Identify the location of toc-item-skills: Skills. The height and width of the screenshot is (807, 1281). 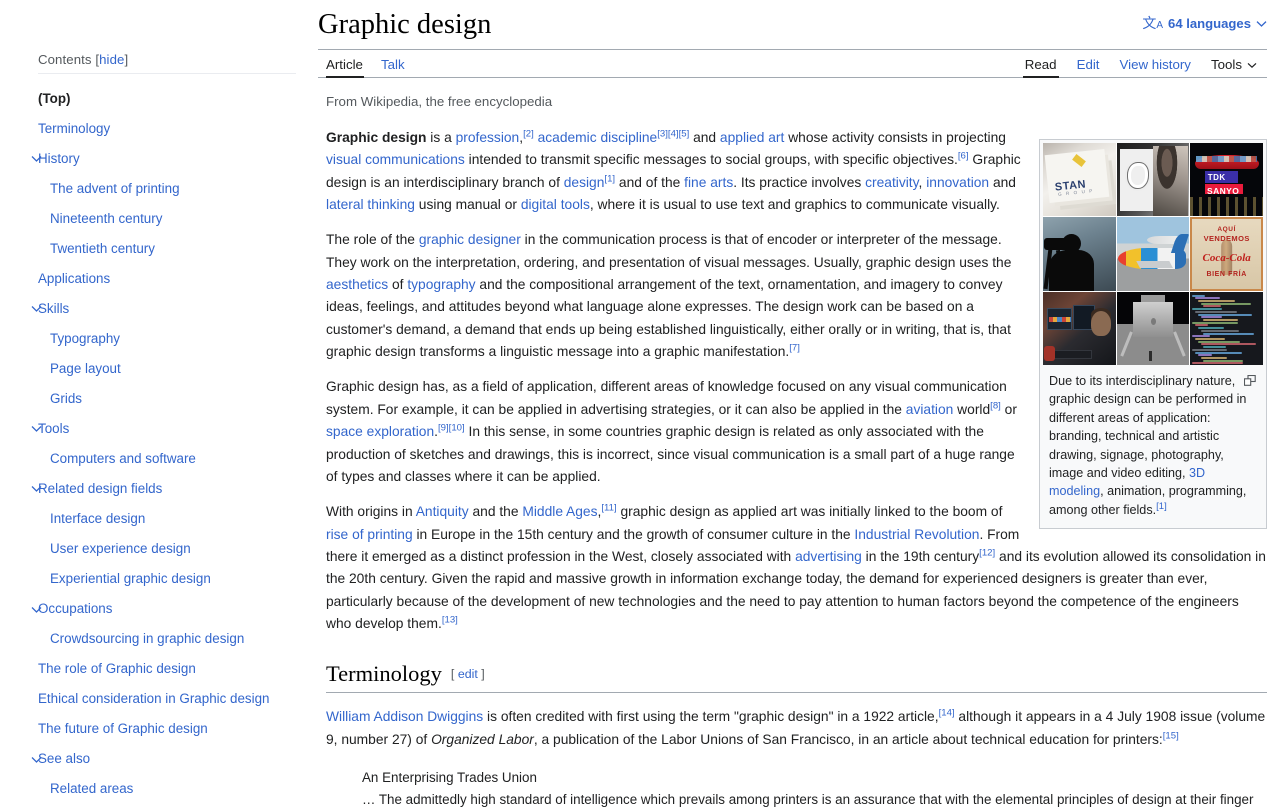
(163, 308).